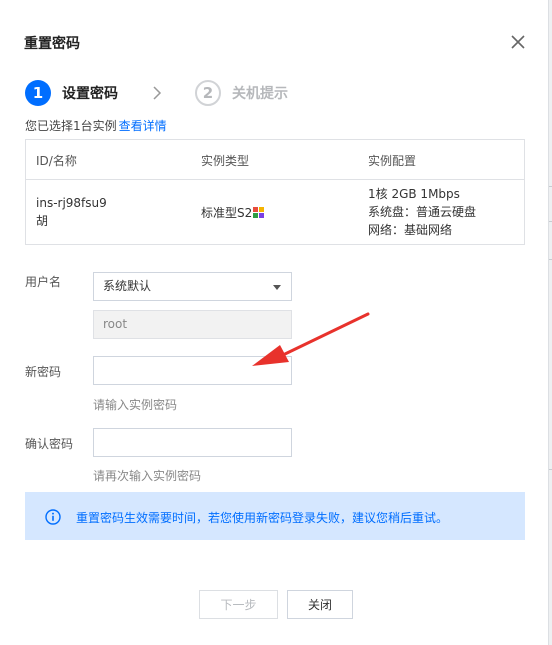 Image resolution: width=552 pixels, height=645 pixels. I want to click on config-network: 网络：基础网络, so click(410, 230).